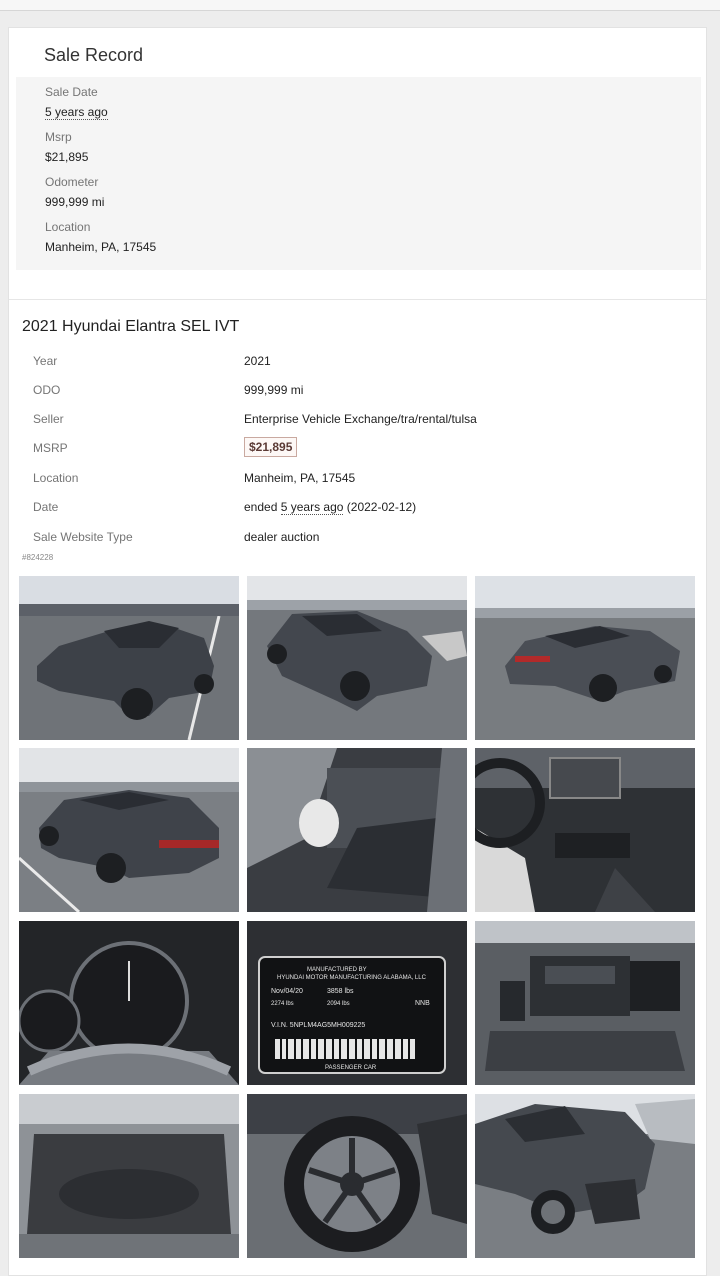 This screenshot has width=720, height=1276. Describe the element at coordinates (357, 392) in the screenshot. I see `spec-row-odo: ODO 999,999 mi` at that location.